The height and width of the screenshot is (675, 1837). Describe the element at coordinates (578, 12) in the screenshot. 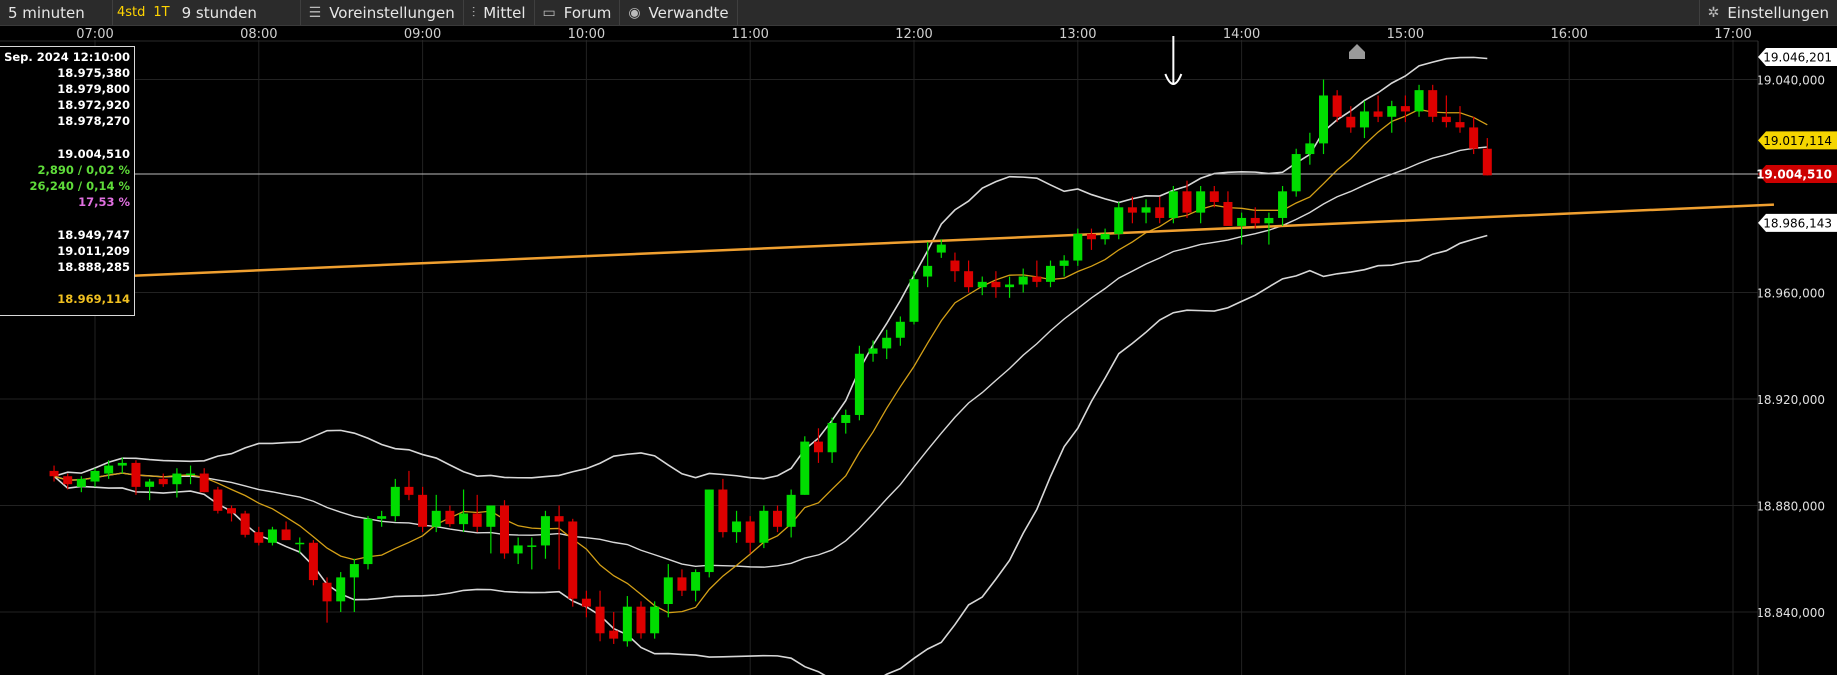

I see `forum-button: ▭ Forum` at that location.